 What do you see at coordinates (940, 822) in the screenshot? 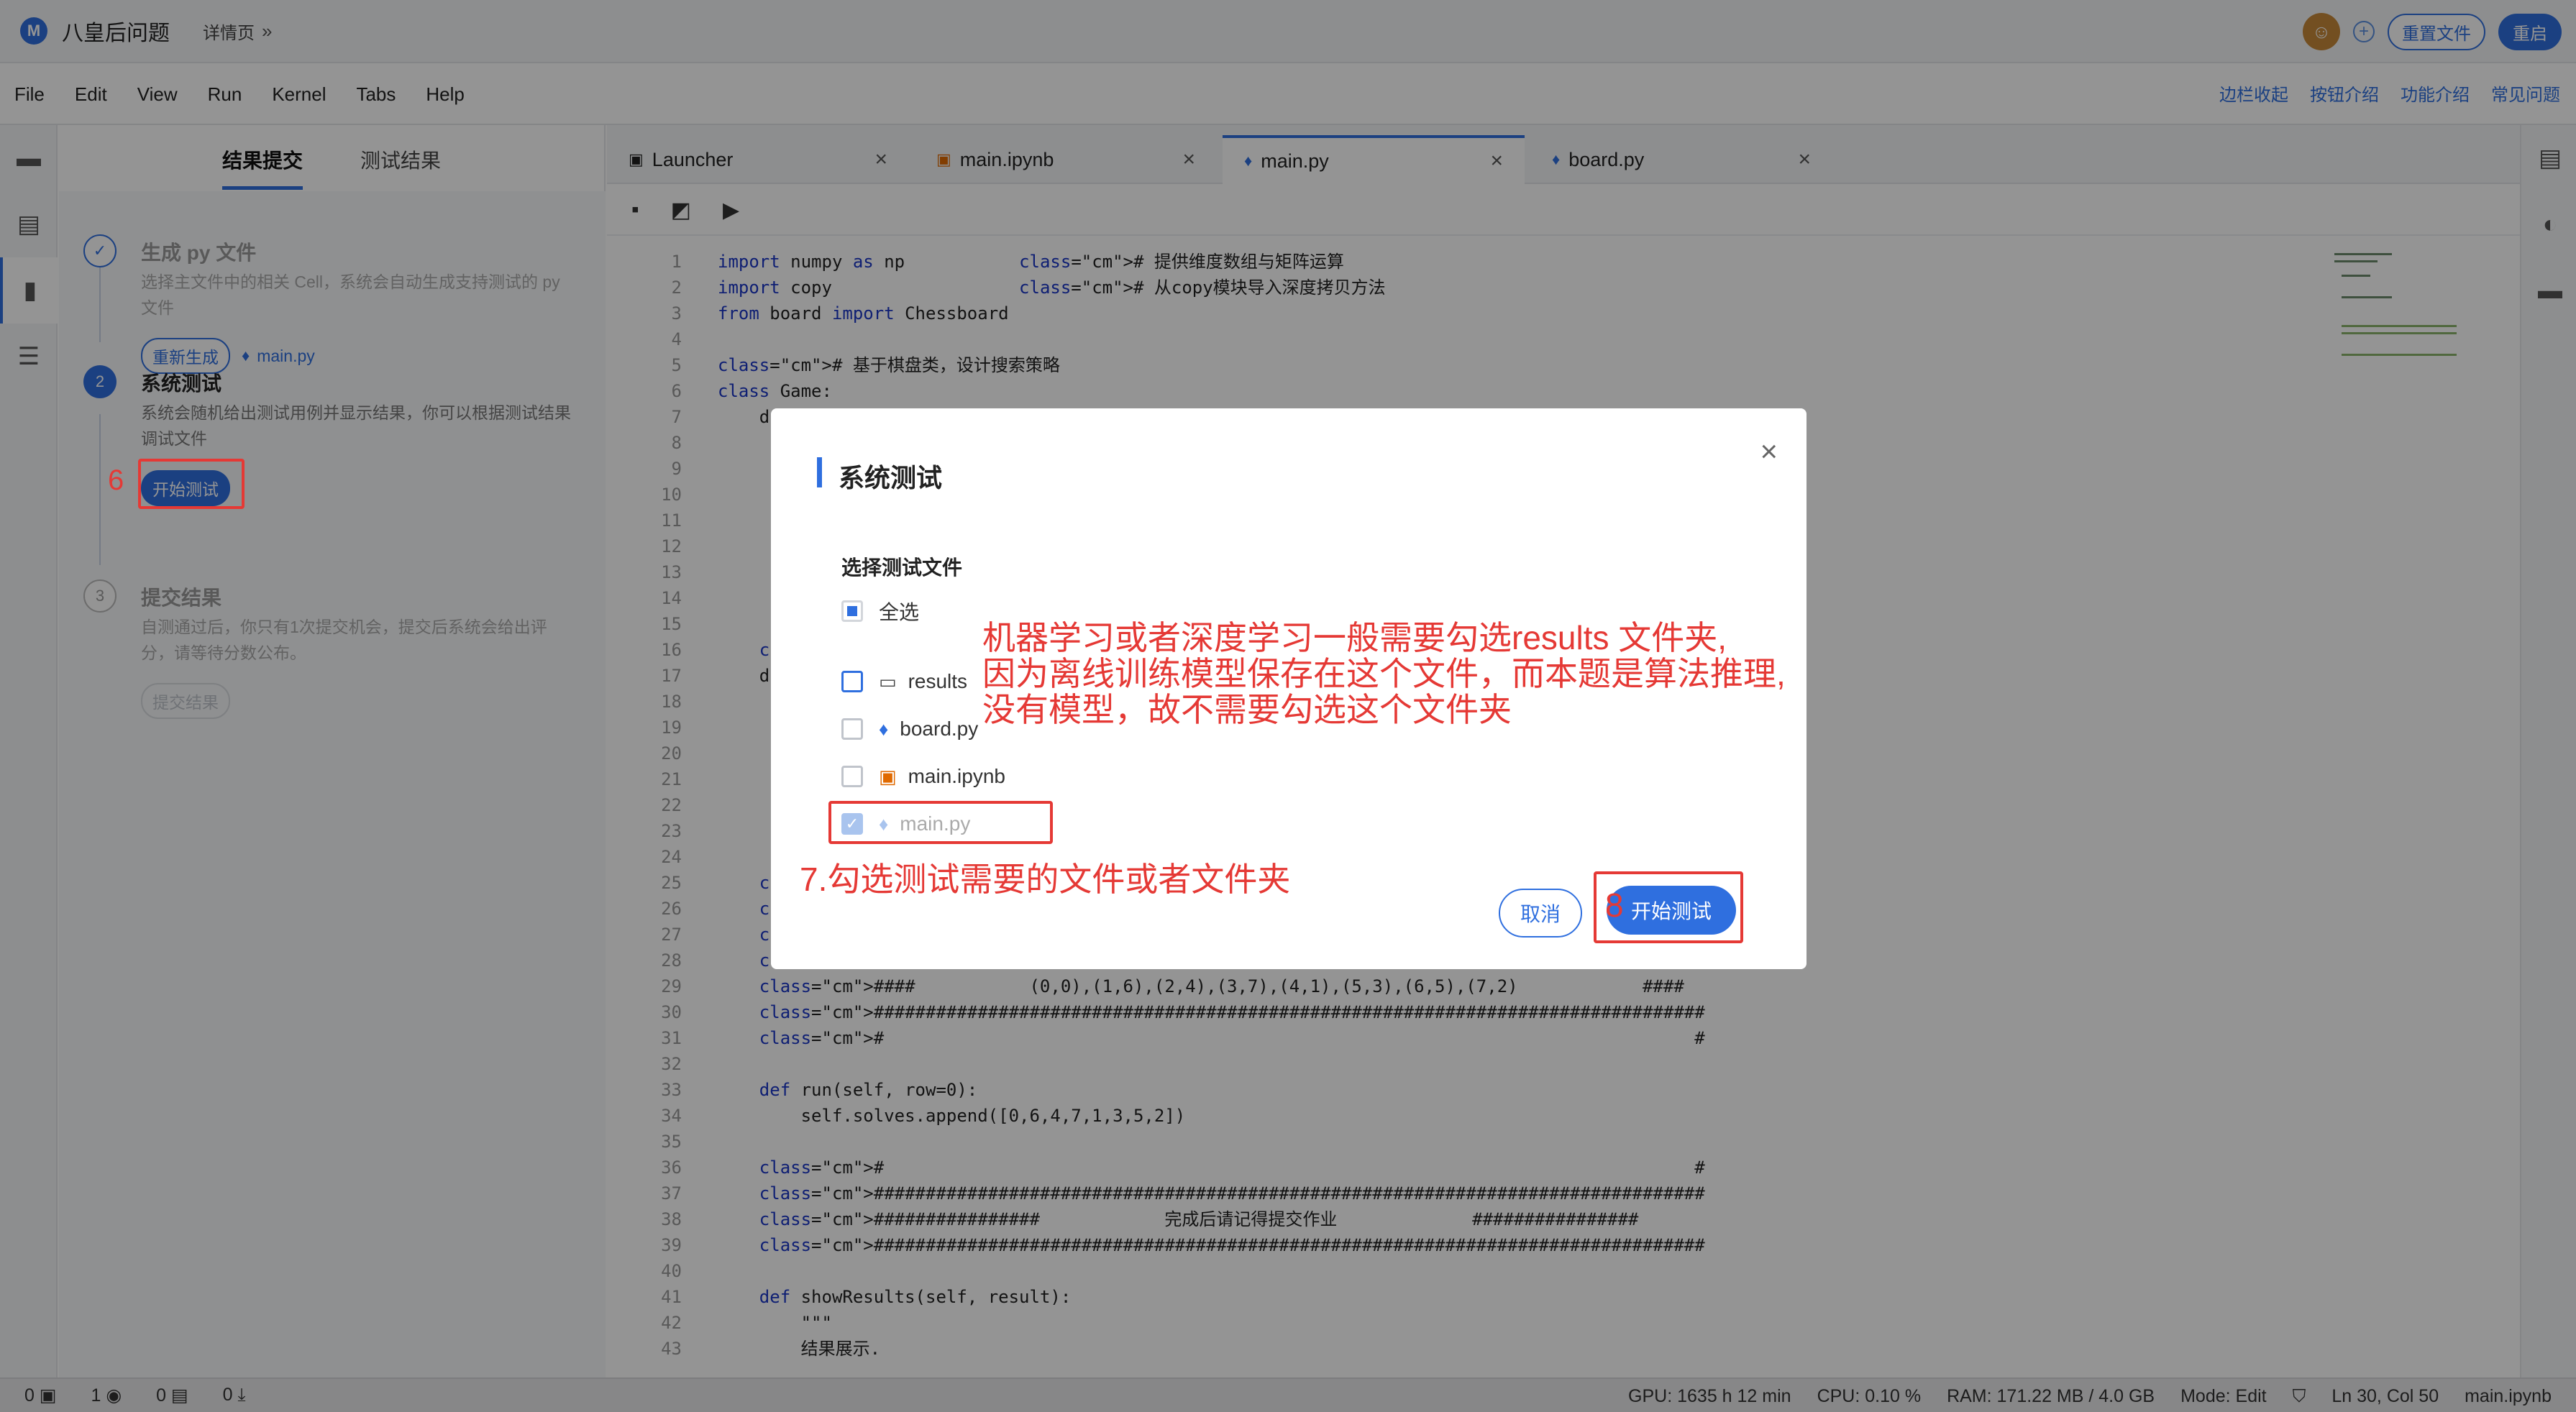
I see `annotation-box-main-py` at bounding box center [940, 822].